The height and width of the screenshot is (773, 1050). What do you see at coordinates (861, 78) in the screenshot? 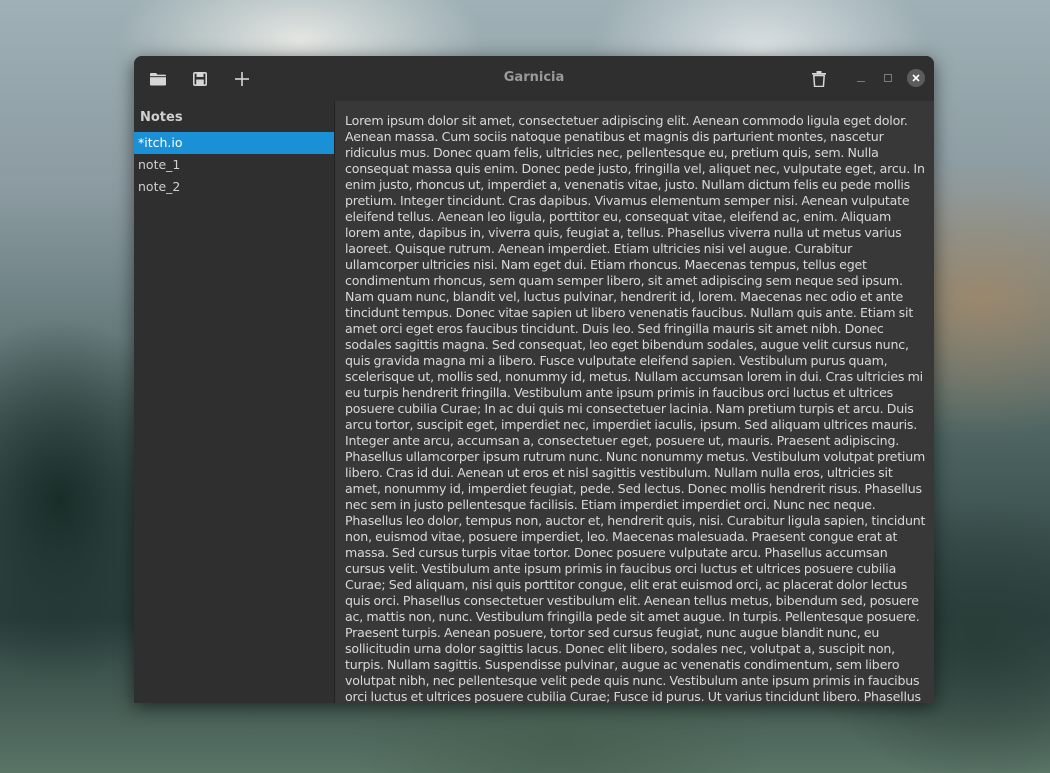
I see `minimize-button` at bounding box center [861, 78].